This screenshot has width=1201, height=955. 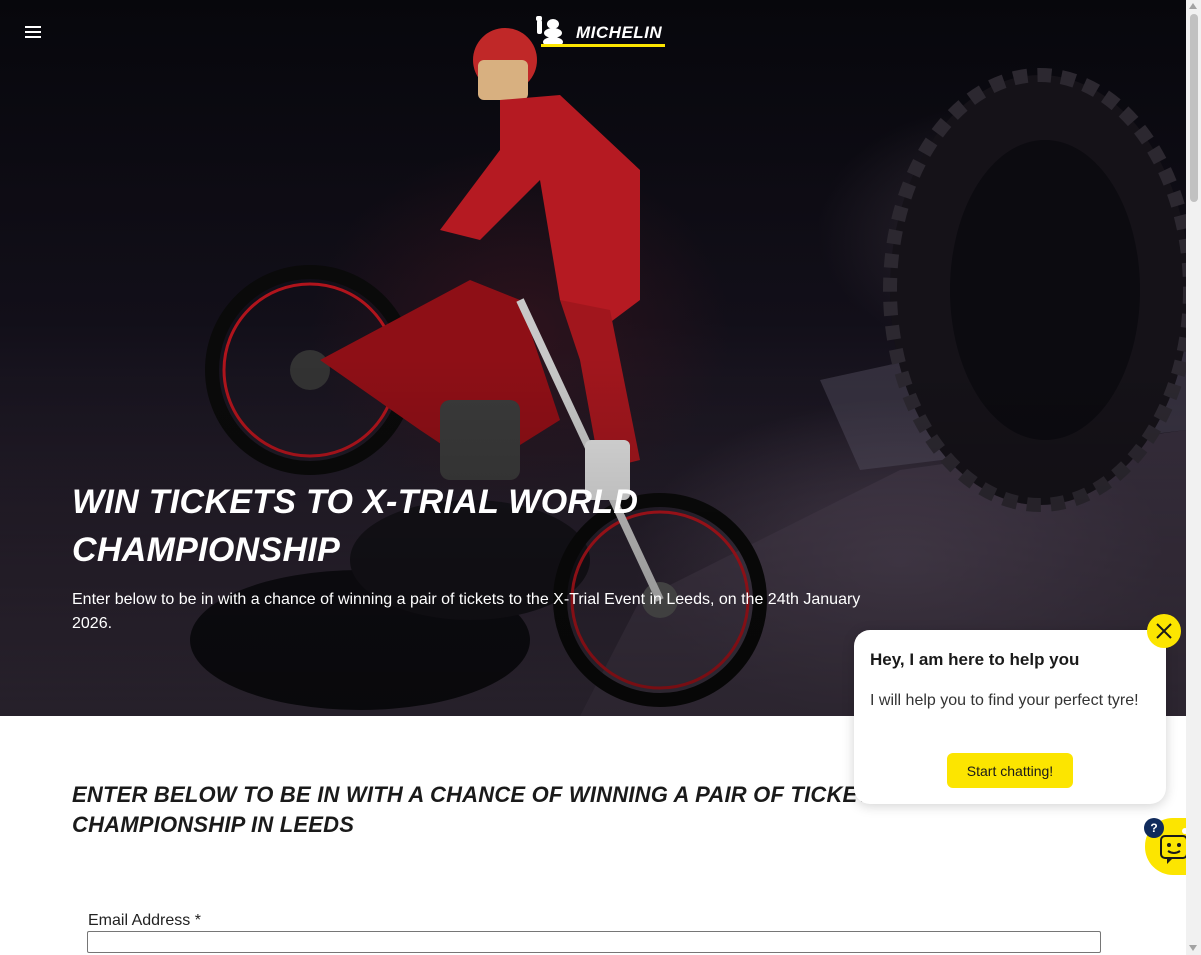 What do you see at coordinates (1193, 477) in the screenshot?
I see `page-scrollbar` at bounding box center [1193, 477].